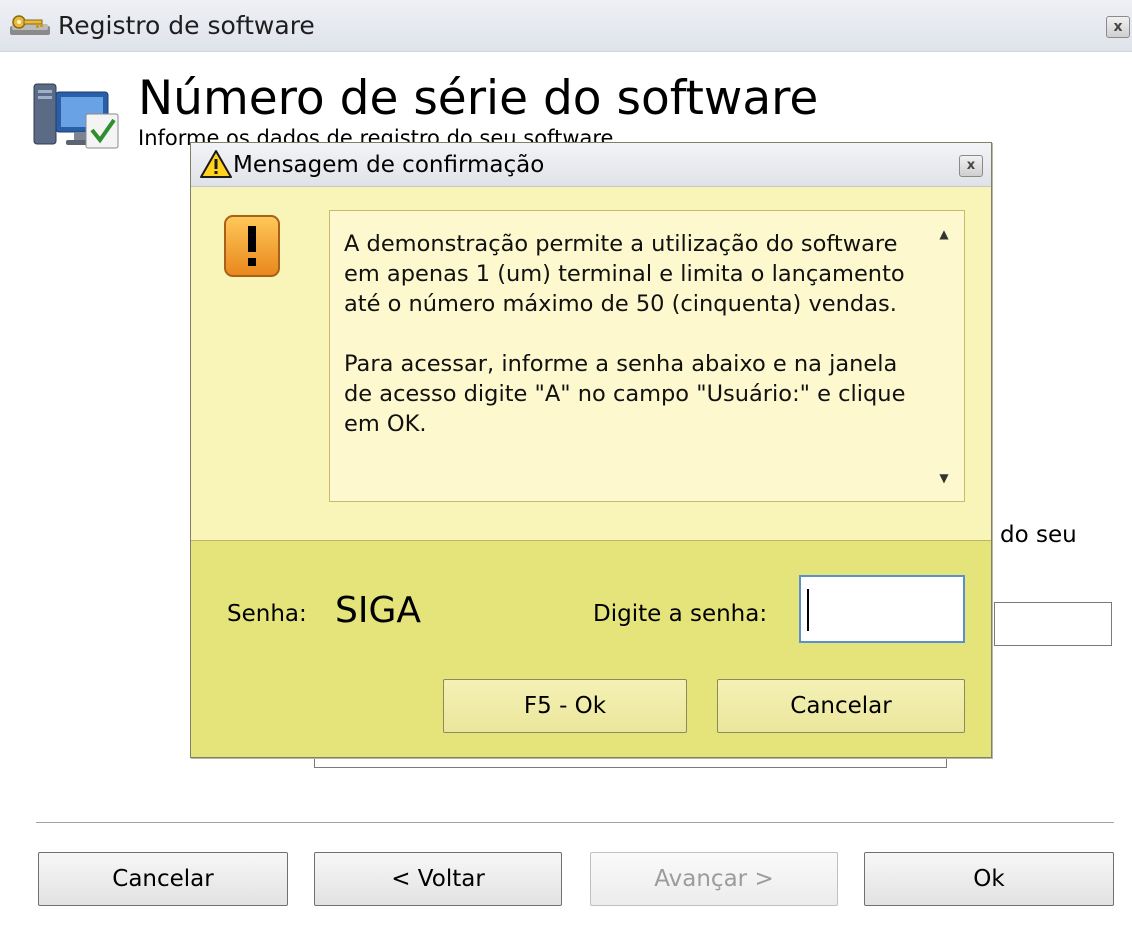  What do you see at coordinates (216, 164) in the screenshot?
I see `warning-icon` at bounding box center [216, 164].